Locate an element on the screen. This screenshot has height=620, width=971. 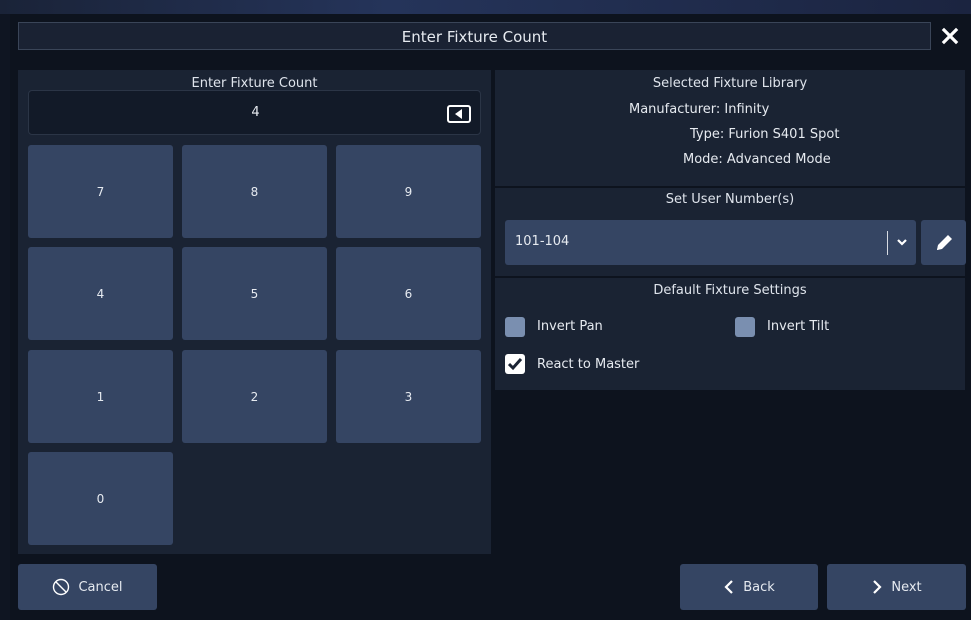
backspace-icon is located at coordinates (459, 114).